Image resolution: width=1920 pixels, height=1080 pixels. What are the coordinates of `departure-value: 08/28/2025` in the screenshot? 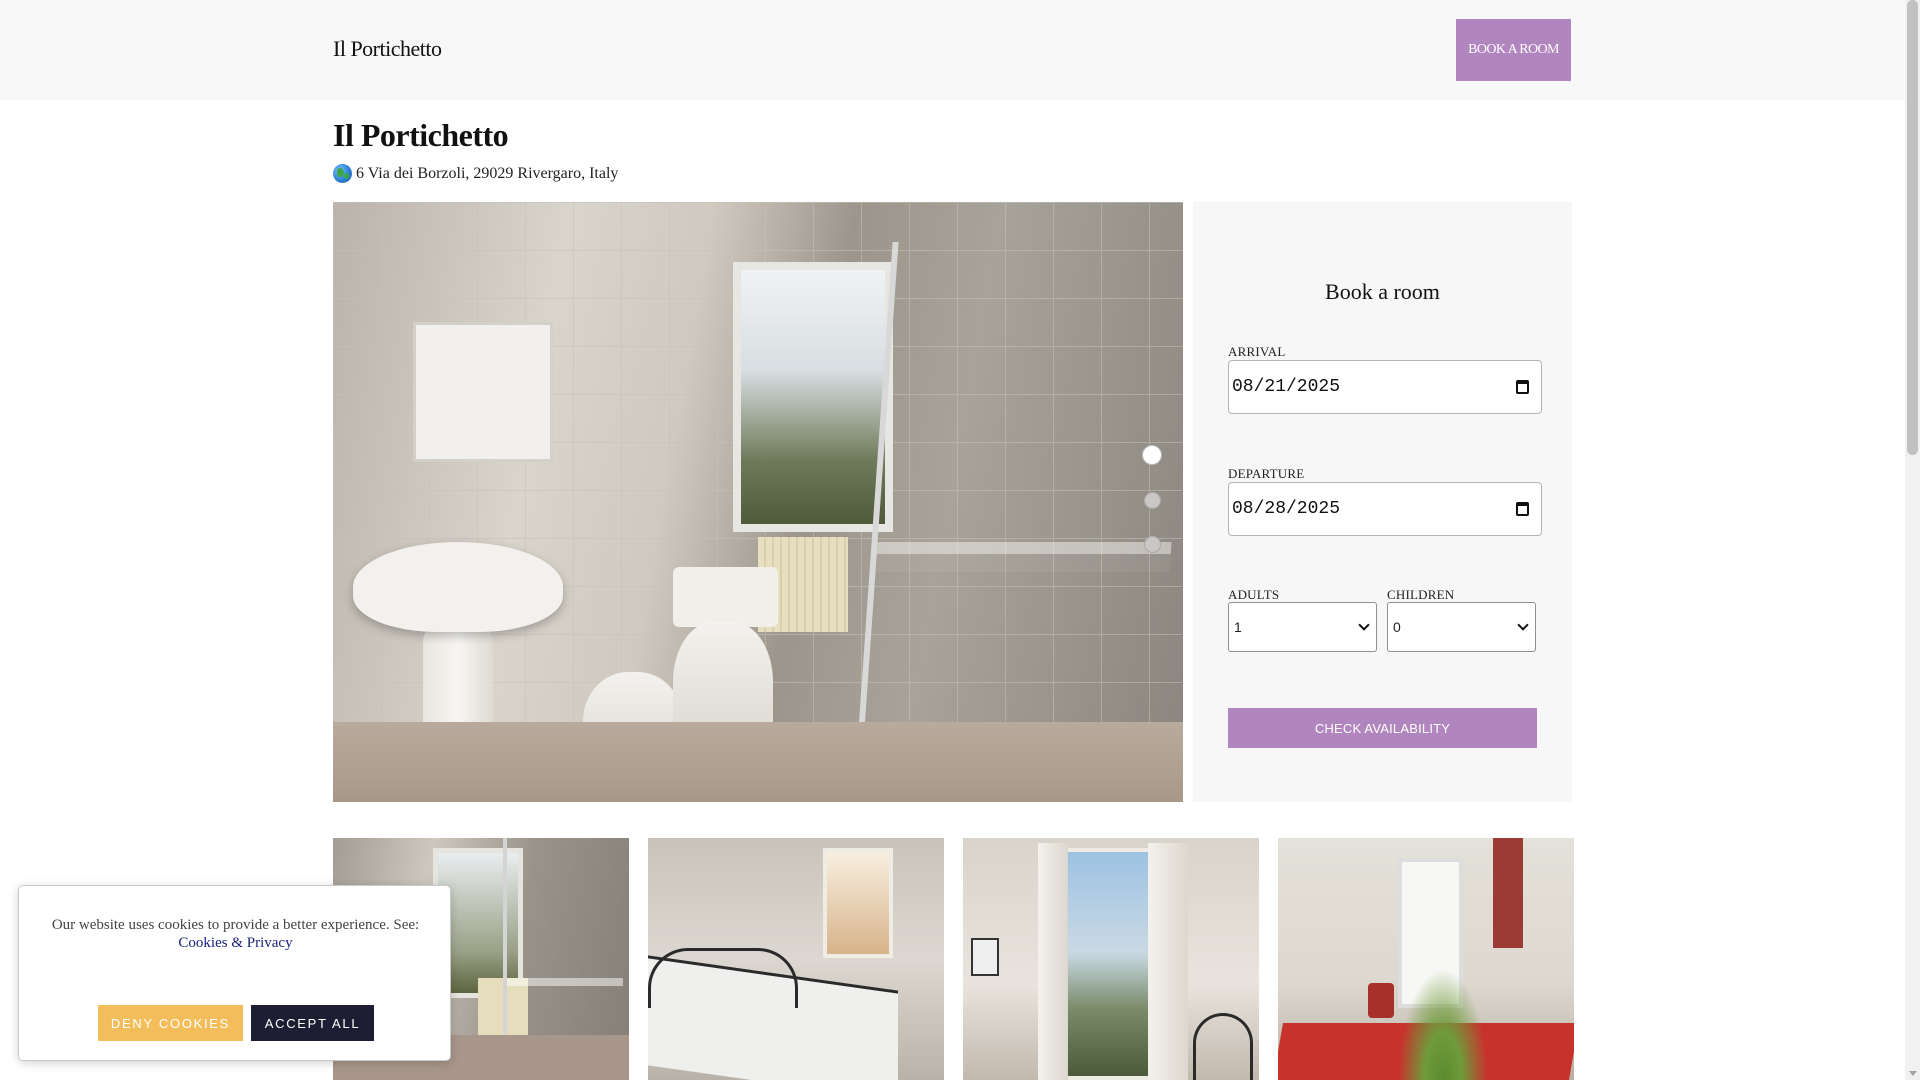 It's located at (1286, 509).